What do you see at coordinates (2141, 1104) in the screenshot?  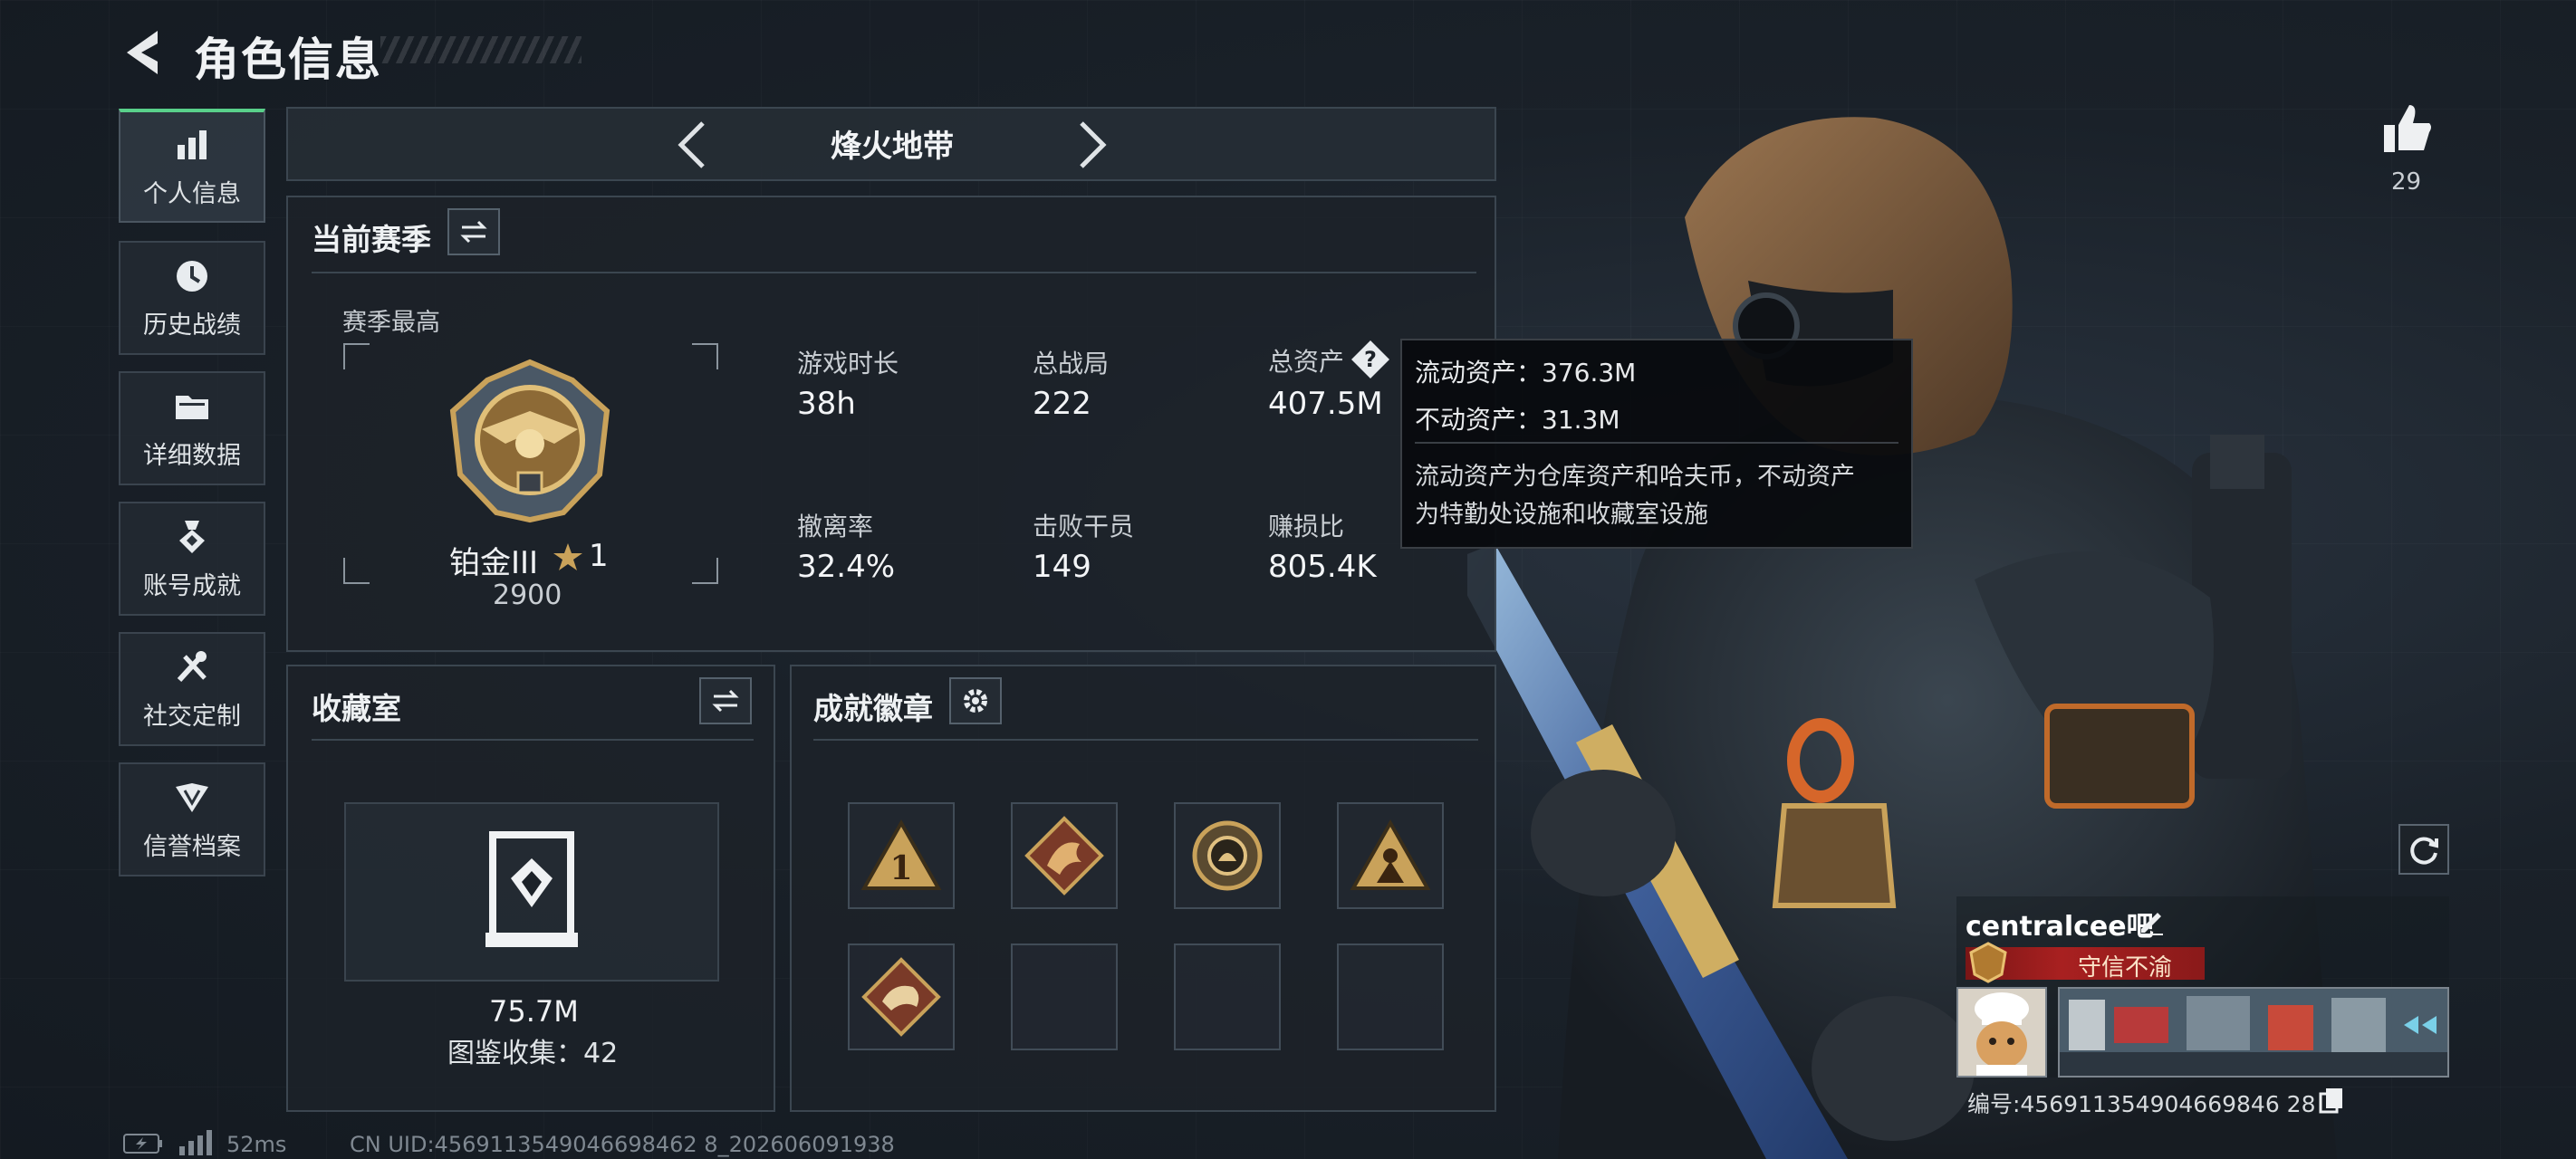 I see `profile-uid: 编号:456911354904669846 28` at bounding box center [2141, 1104].